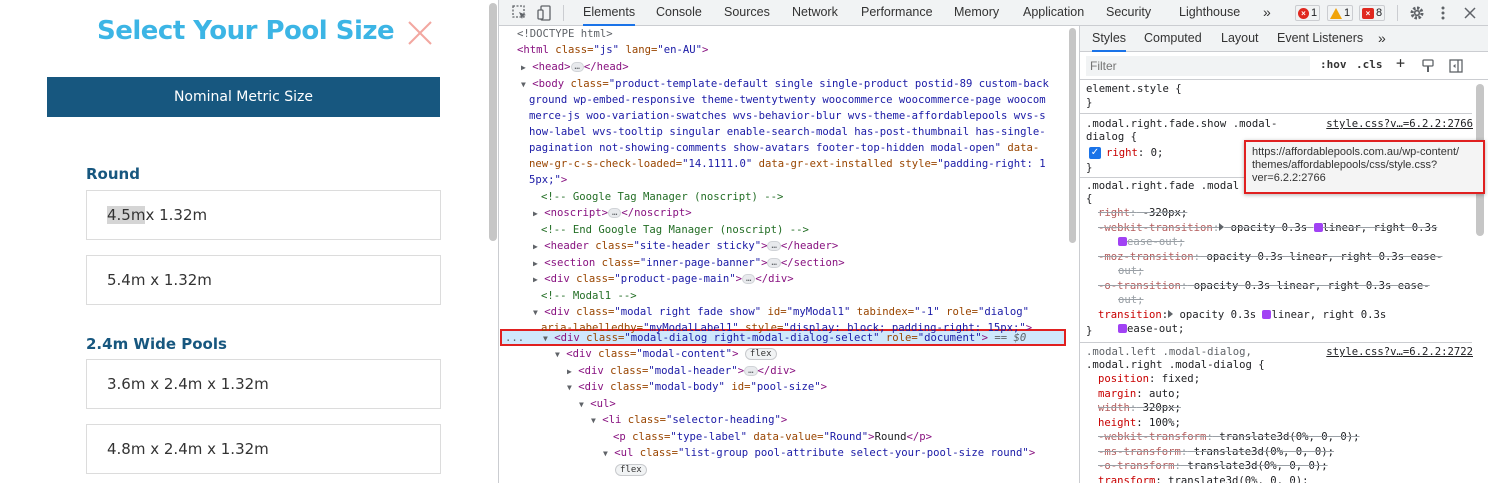 This screenshot has width=1488, height=483. I want to click on noscript-node: ▶ <noscript>… </noscript>, so click(612, 213).